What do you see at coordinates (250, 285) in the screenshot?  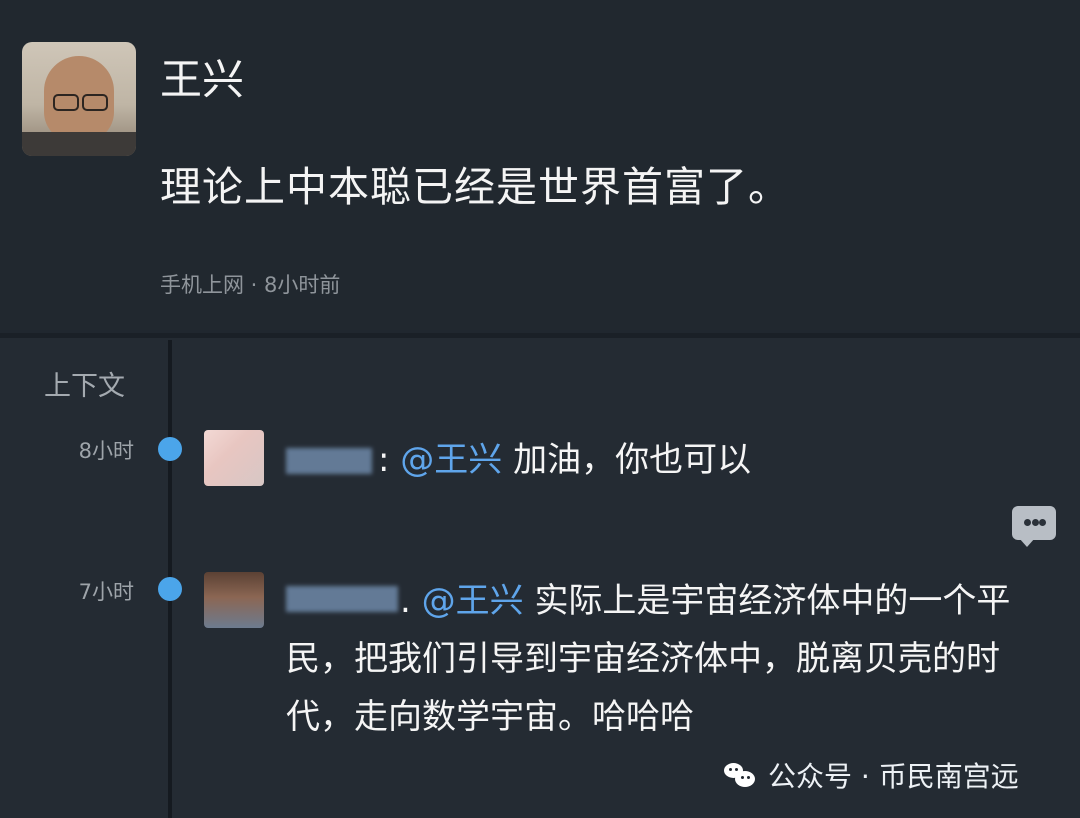 I see `post-meta: 手机上网 · 8小时前` at bounding box center [250, 285].